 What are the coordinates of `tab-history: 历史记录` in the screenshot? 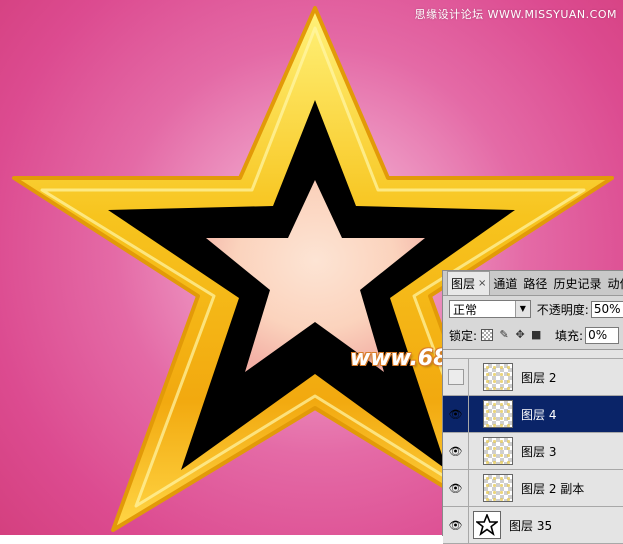 It's located at (577, 283).